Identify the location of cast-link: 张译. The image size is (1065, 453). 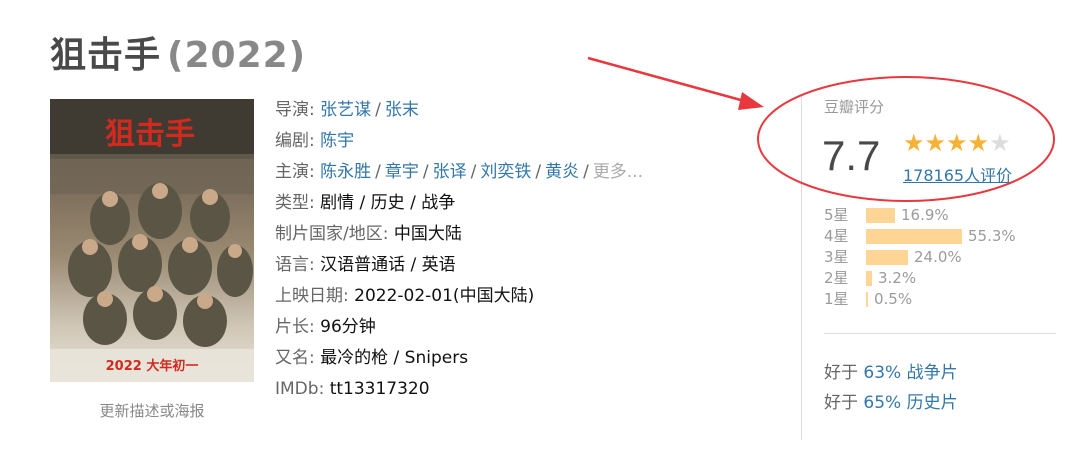
(450, 172).